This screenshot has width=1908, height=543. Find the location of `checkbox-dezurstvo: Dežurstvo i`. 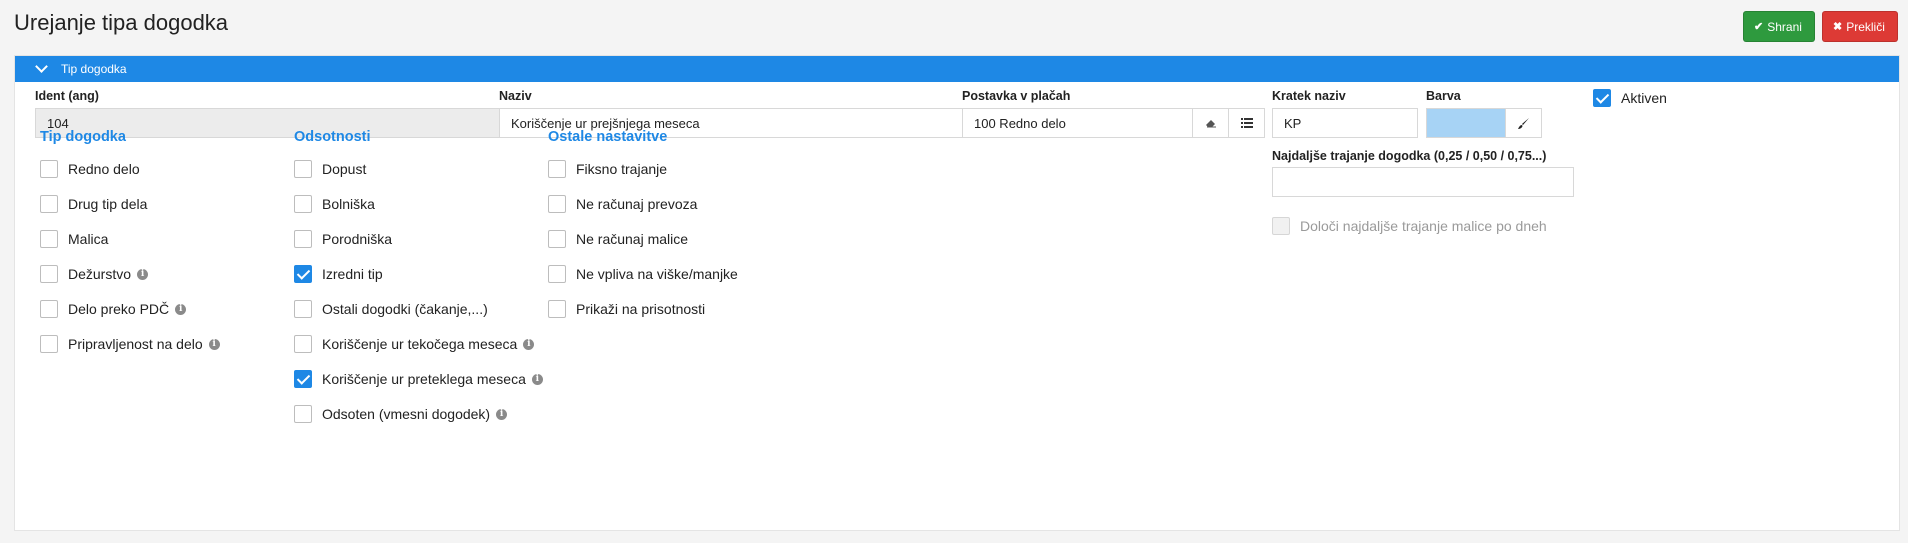

checkbox-dezurstvo: Dežurstvo i is located at coordinates (94, 274).